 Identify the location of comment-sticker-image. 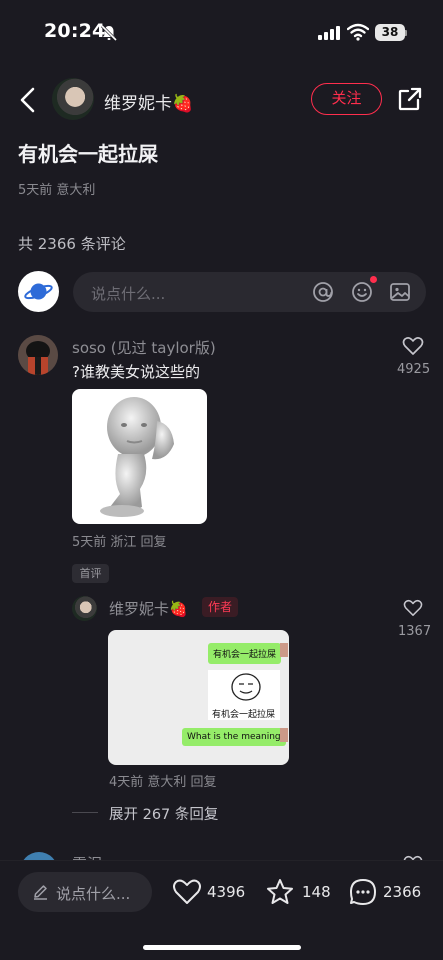
(139, 456).